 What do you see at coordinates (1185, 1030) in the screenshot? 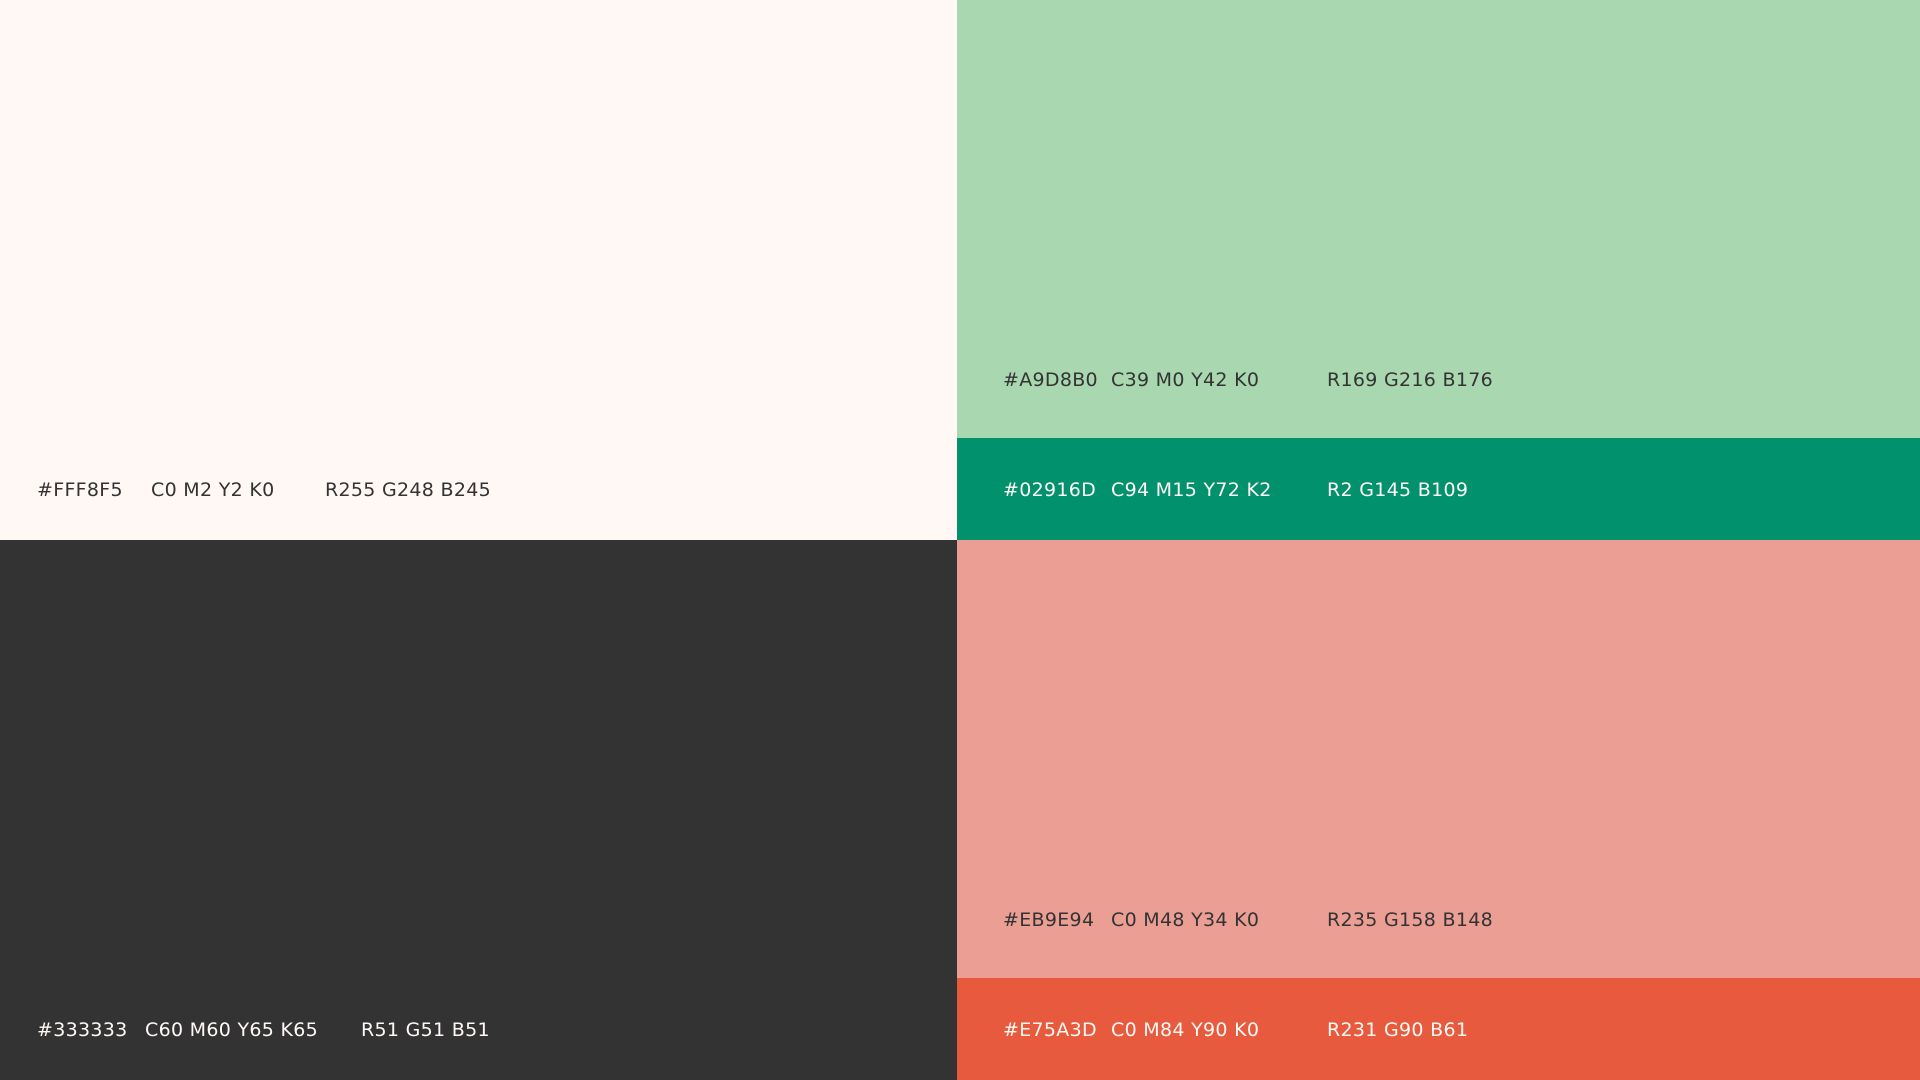
I see `cmyk-values: C0 M84 Y90 K0` at bounding box center [1185, 1030].